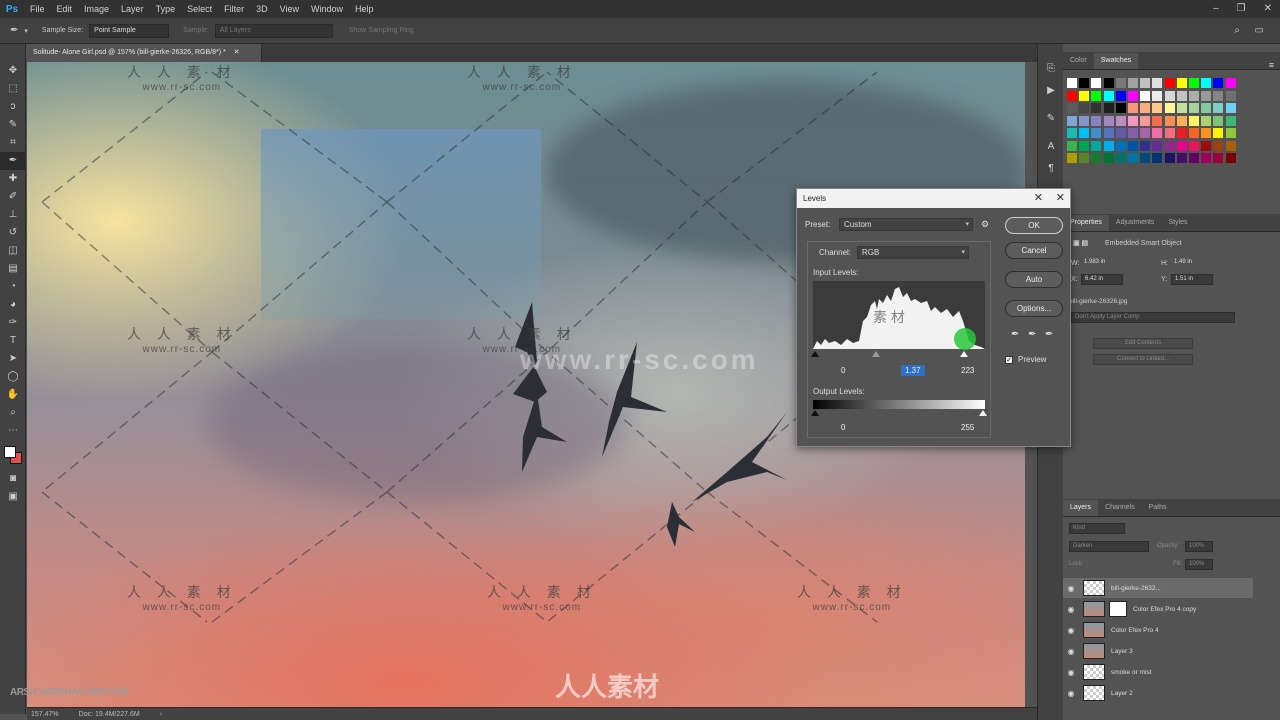 This screenshot has width=1280, height=720. What do you see at coordinates (26, 31) in the screenshot?
I see `tool-preset-chevron-icon: ▾` at bounding box center [26, 31].